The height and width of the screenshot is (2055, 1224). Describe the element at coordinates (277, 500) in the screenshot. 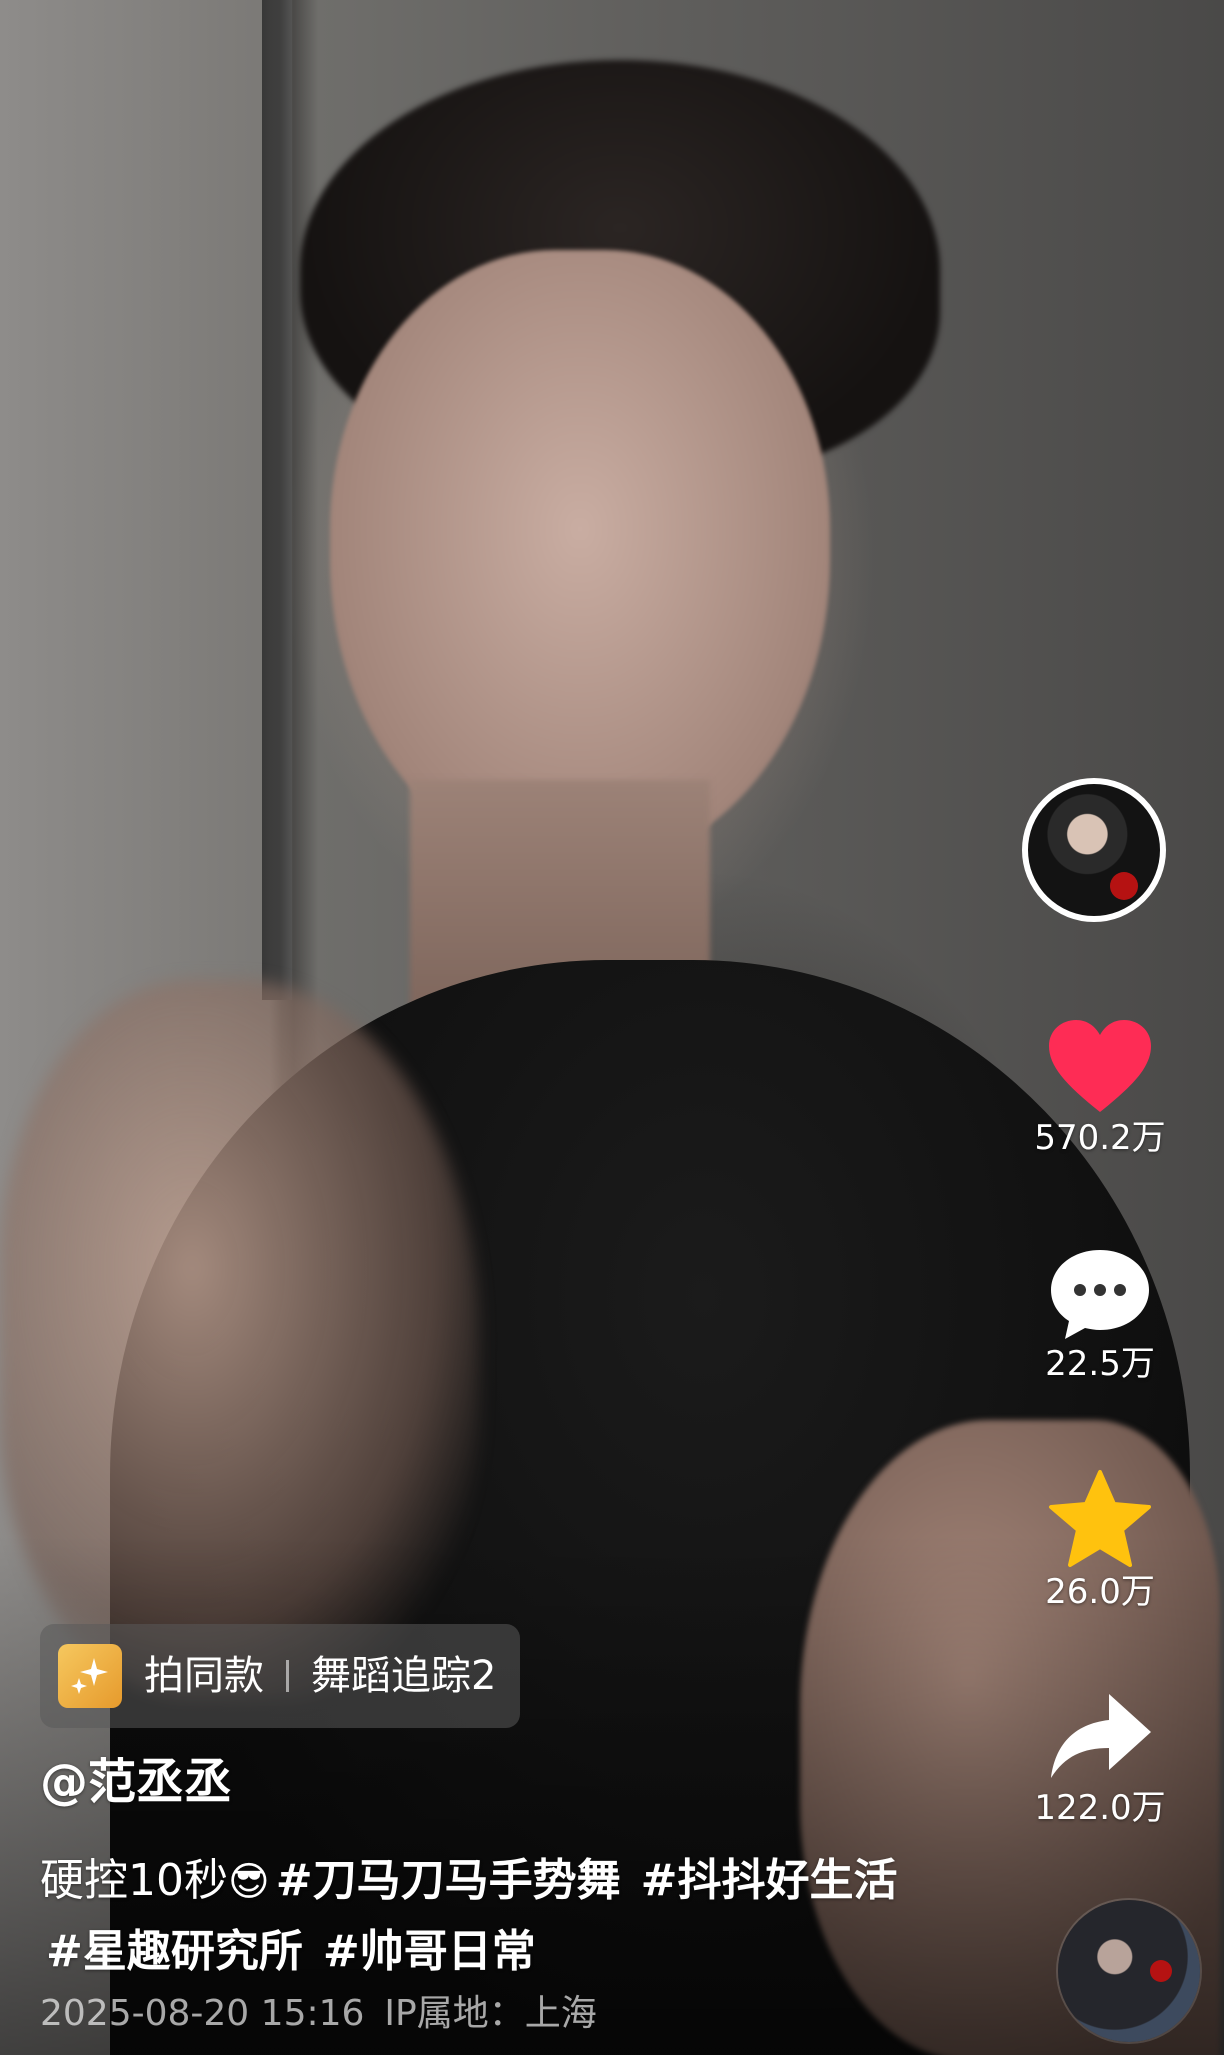

I see `video-scene-door-edge` at that location.